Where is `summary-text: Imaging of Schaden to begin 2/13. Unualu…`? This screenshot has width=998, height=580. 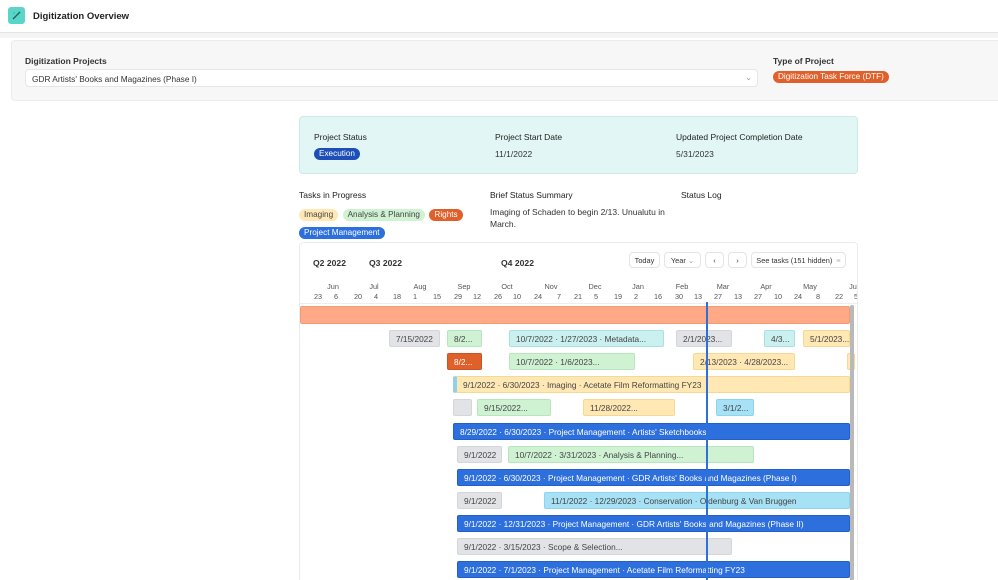
summary-text: Imaging of Schaden to begin 2/13. Unualu… is located at coordinates (577, 218).